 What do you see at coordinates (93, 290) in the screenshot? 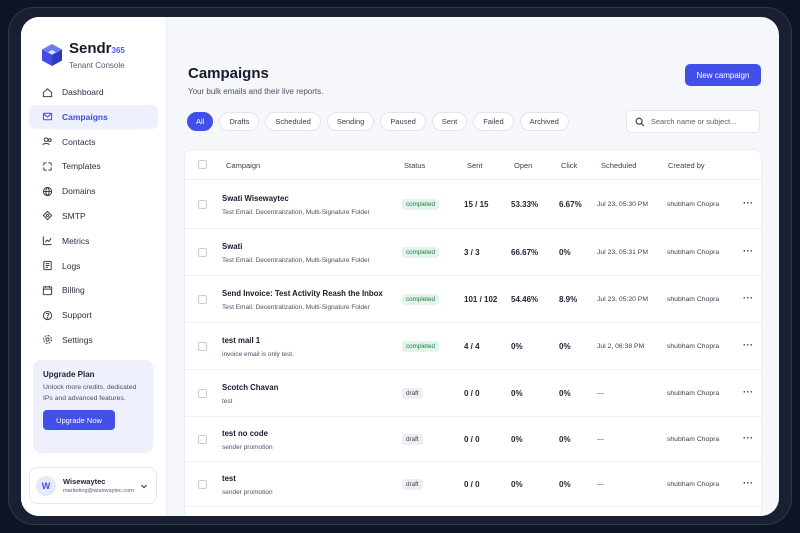
I see `sidebar-item-billing: Billing` at bounding box center [93, 290].